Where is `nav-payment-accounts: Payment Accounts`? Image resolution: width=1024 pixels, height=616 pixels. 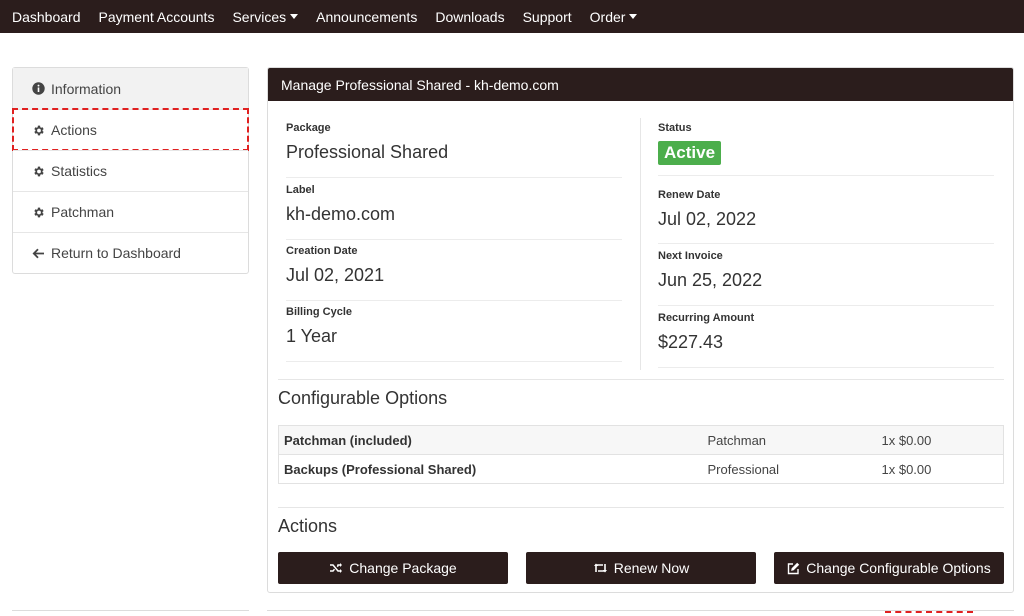 nav-payment-accounts: Payment Accounts is located at coordinates (157, 17).